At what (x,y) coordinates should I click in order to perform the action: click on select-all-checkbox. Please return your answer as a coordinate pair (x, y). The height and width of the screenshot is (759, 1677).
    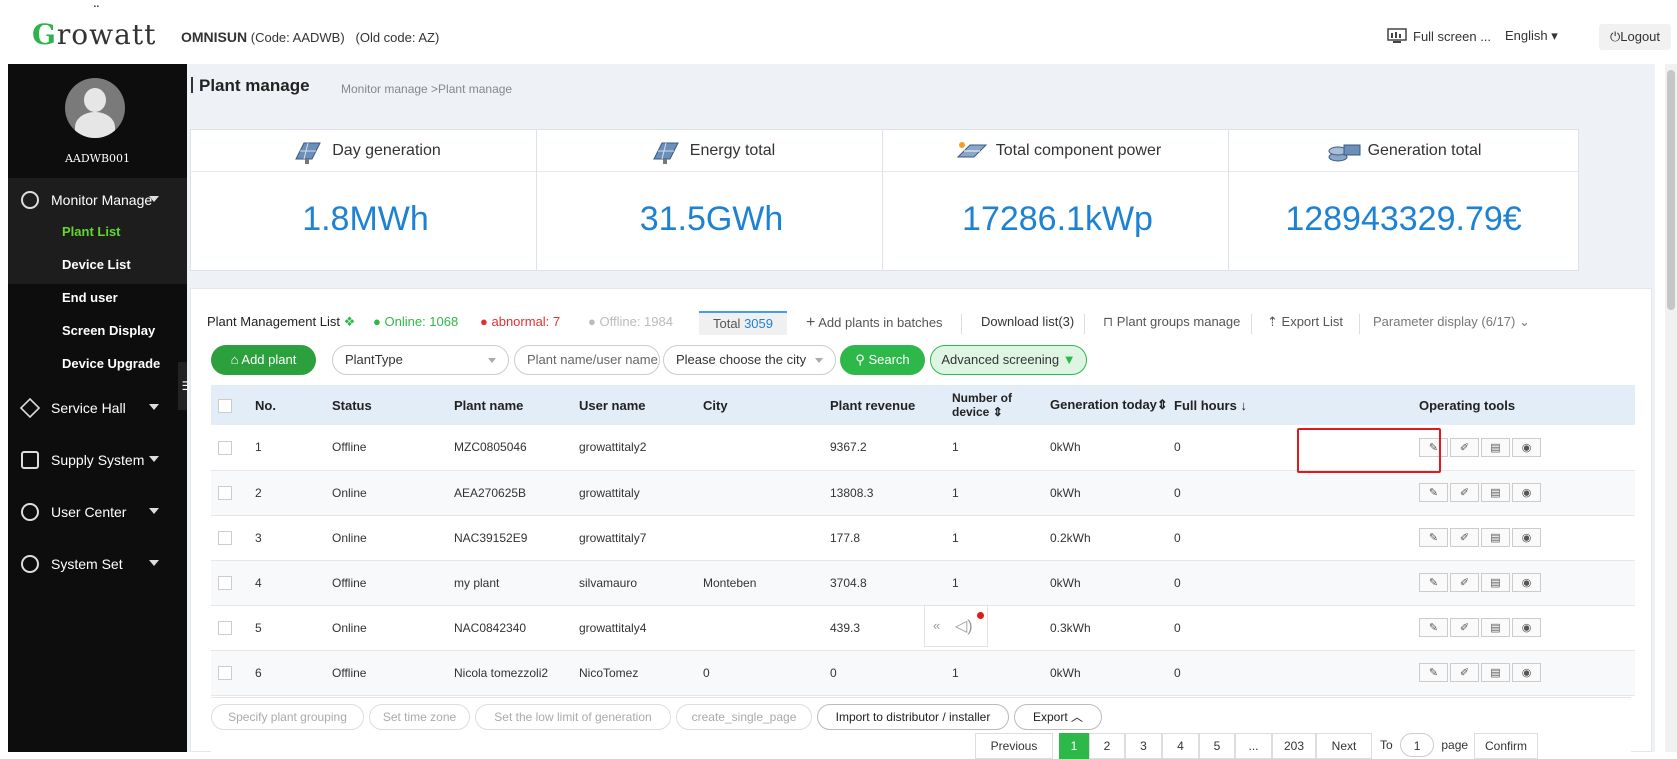
    Looking at the image, I should click on (225, 405).